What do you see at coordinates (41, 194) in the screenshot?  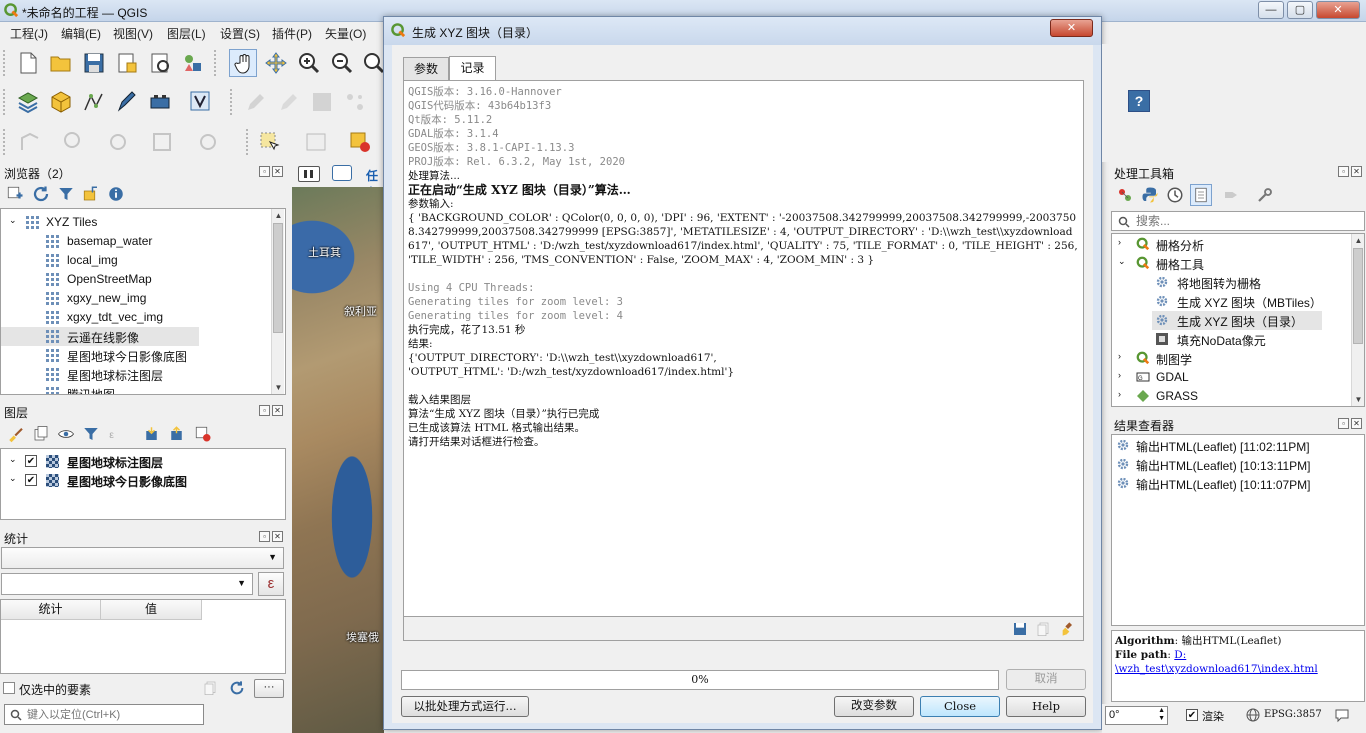 I see `refresh-icon` at bounding box center [41, 194].